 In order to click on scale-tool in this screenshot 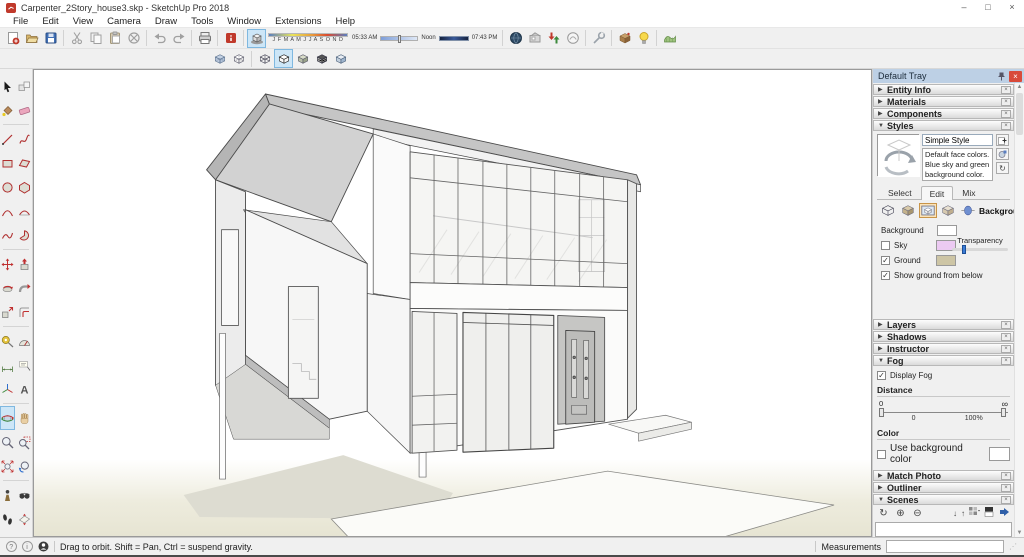, I will do `click(7, 312)`.